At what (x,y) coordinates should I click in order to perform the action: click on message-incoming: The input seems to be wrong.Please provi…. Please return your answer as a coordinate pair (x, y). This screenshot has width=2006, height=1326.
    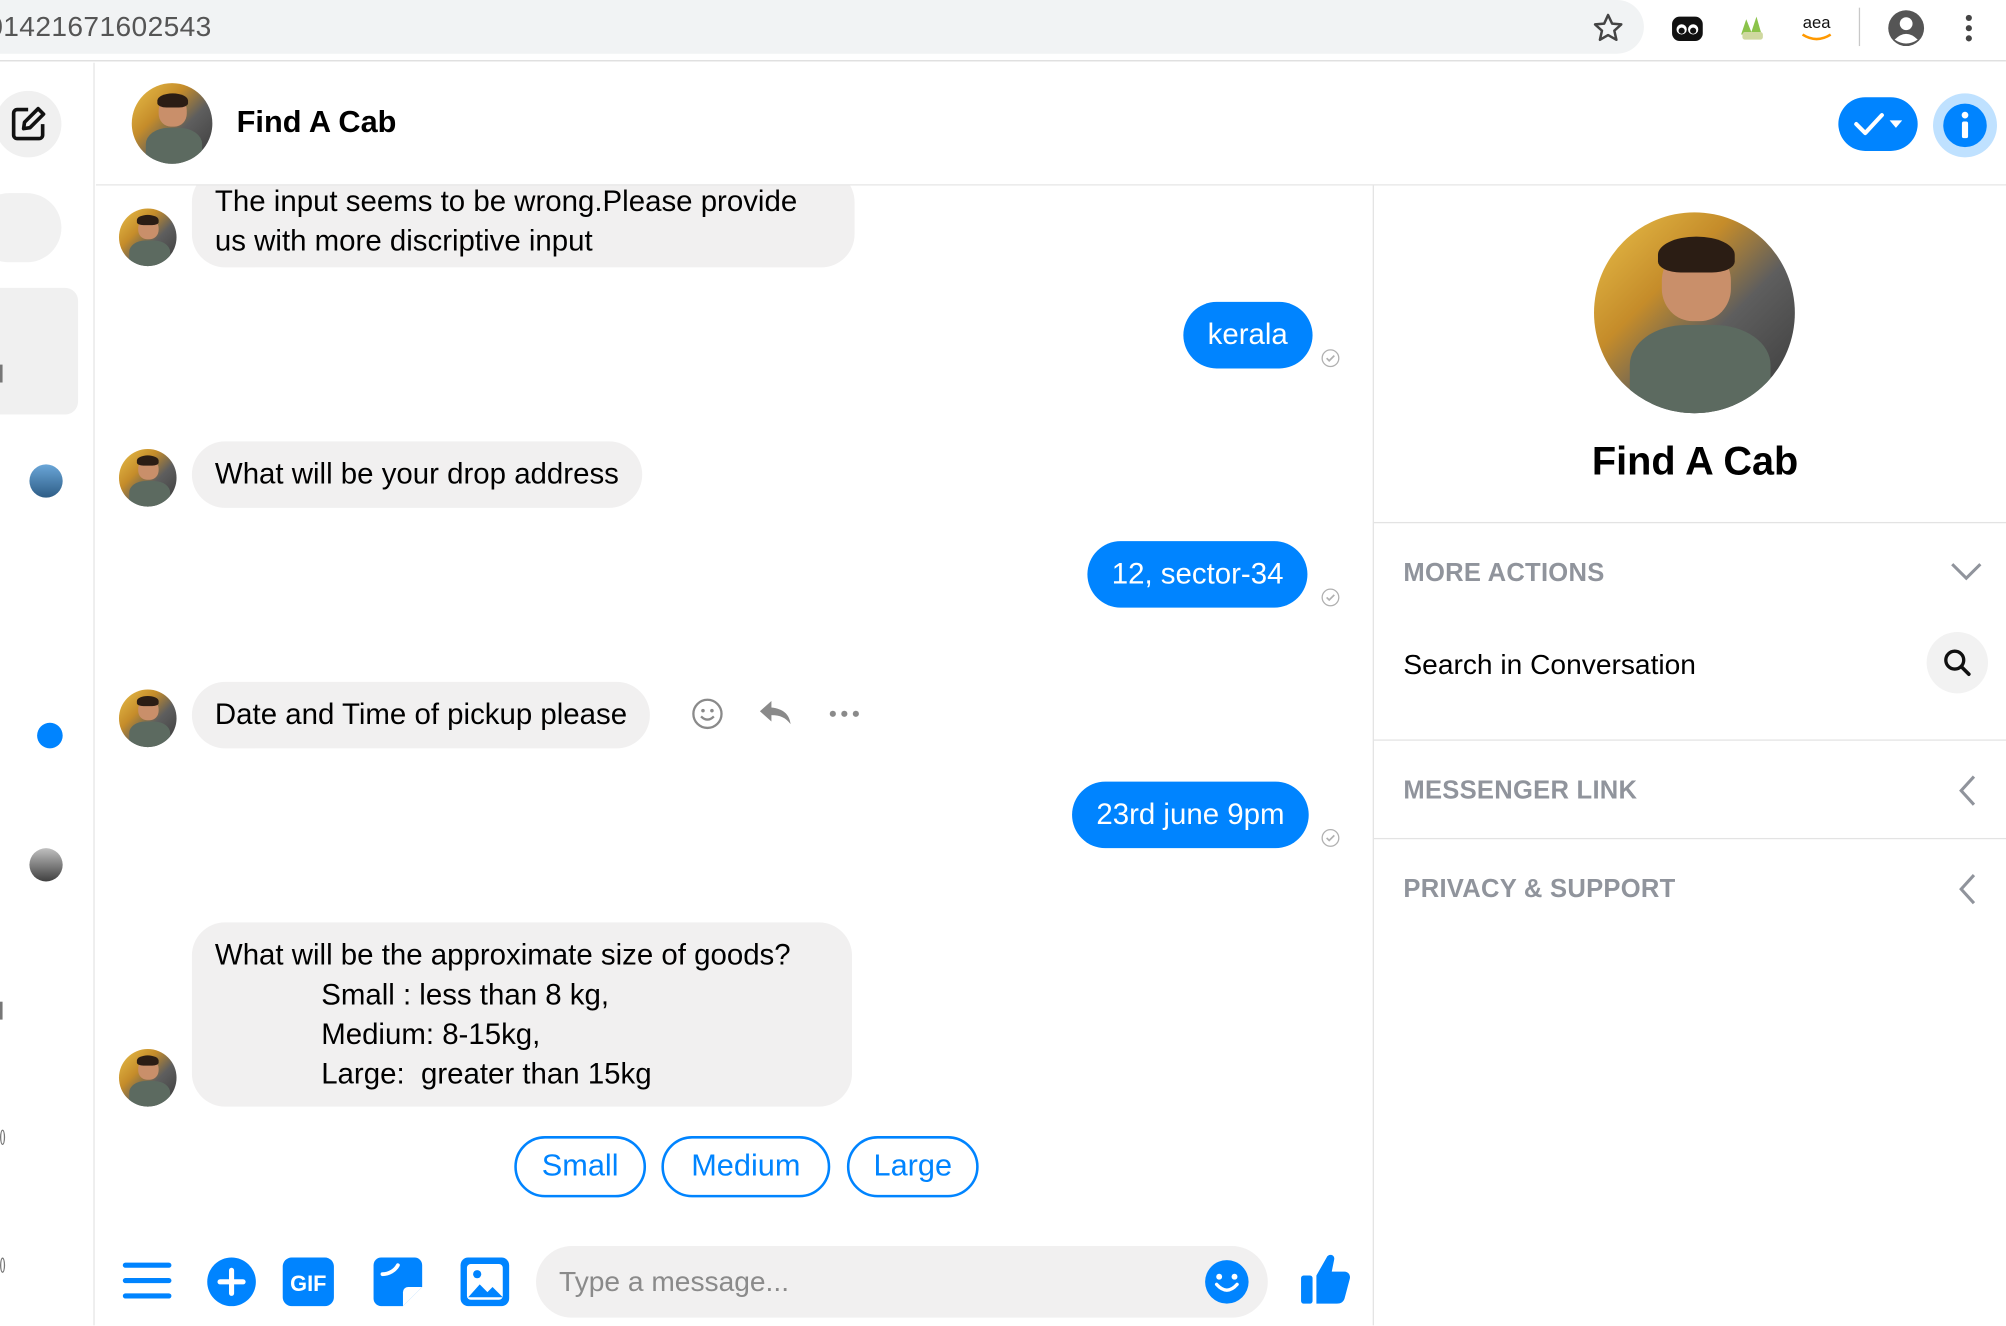
    Looking at the image, I should click on (523, 226).